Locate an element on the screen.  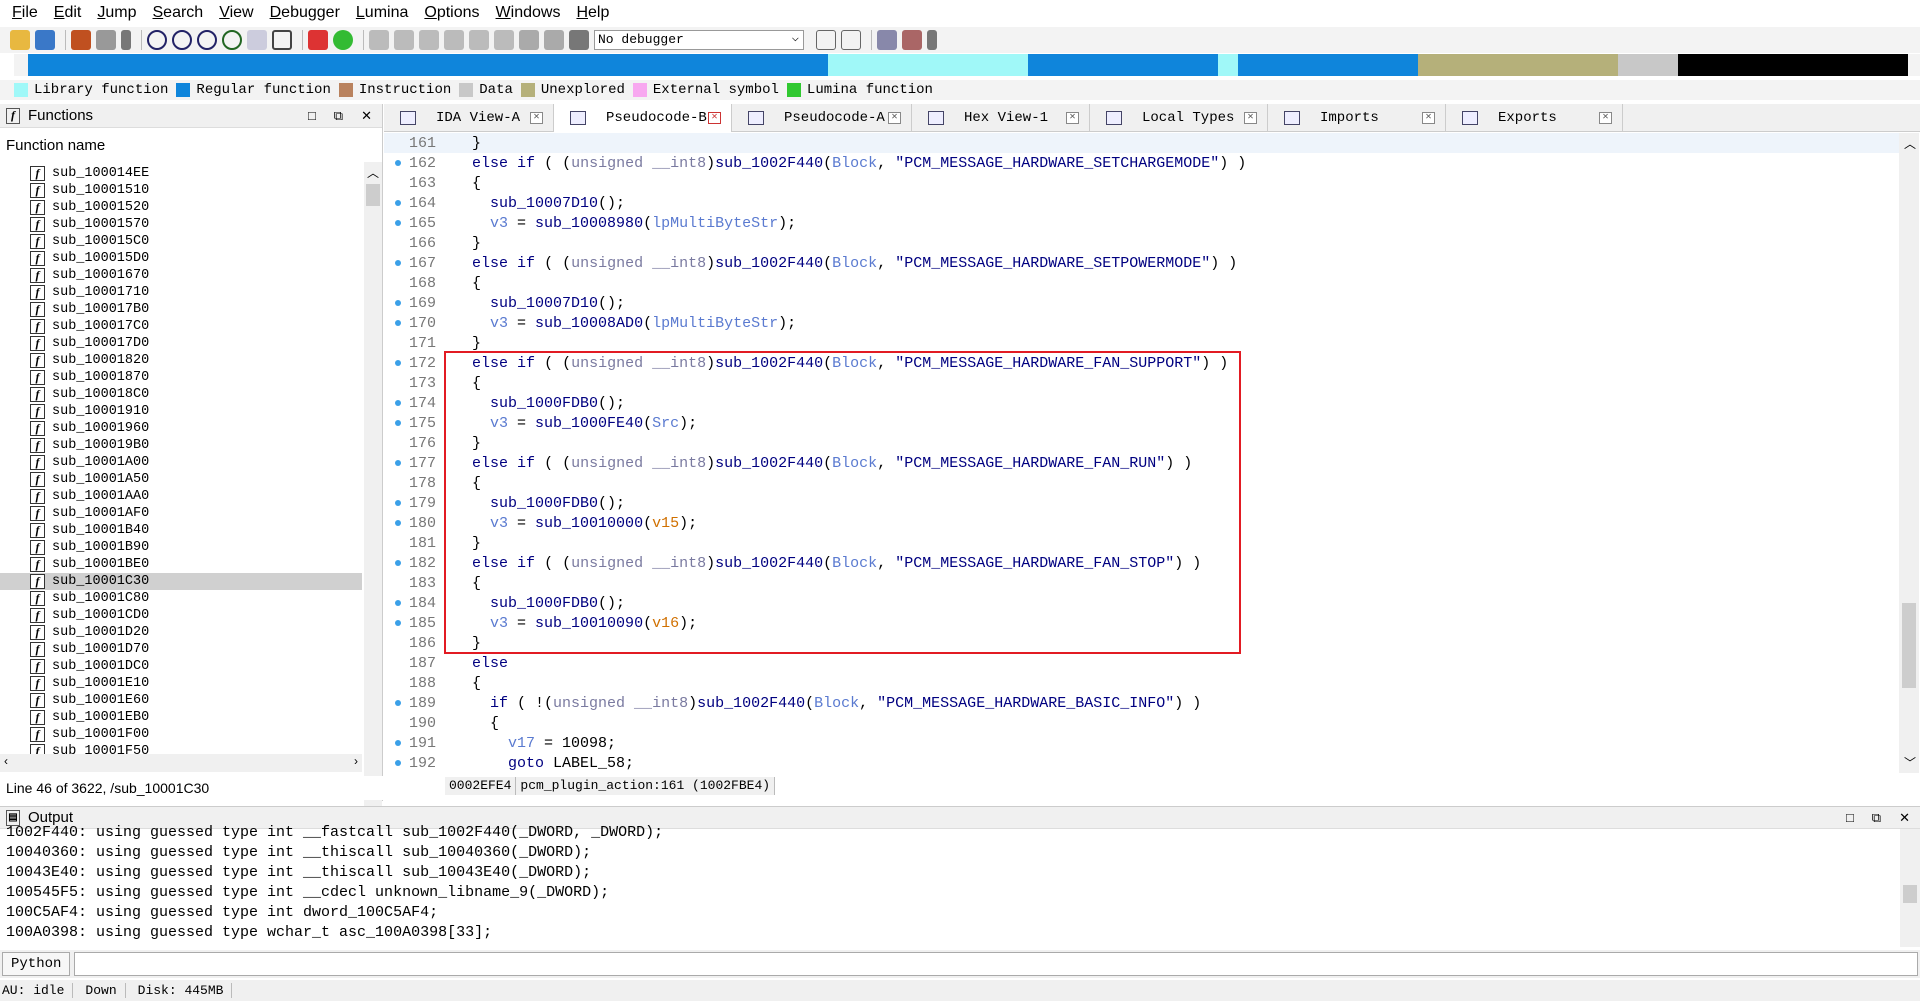
menu-edit: Edit is located at coordinates (68, 13).